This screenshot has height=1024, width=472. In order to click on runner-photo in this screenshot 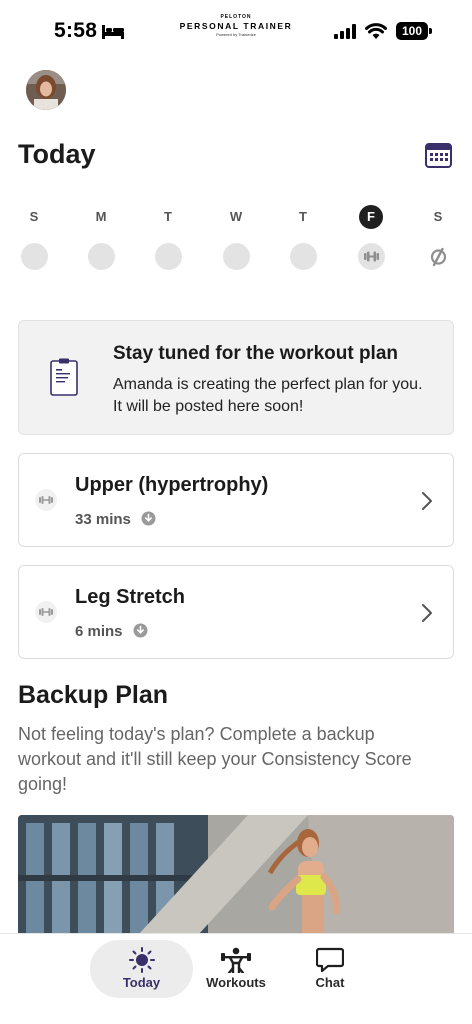, I will do `click(236, 875)`.